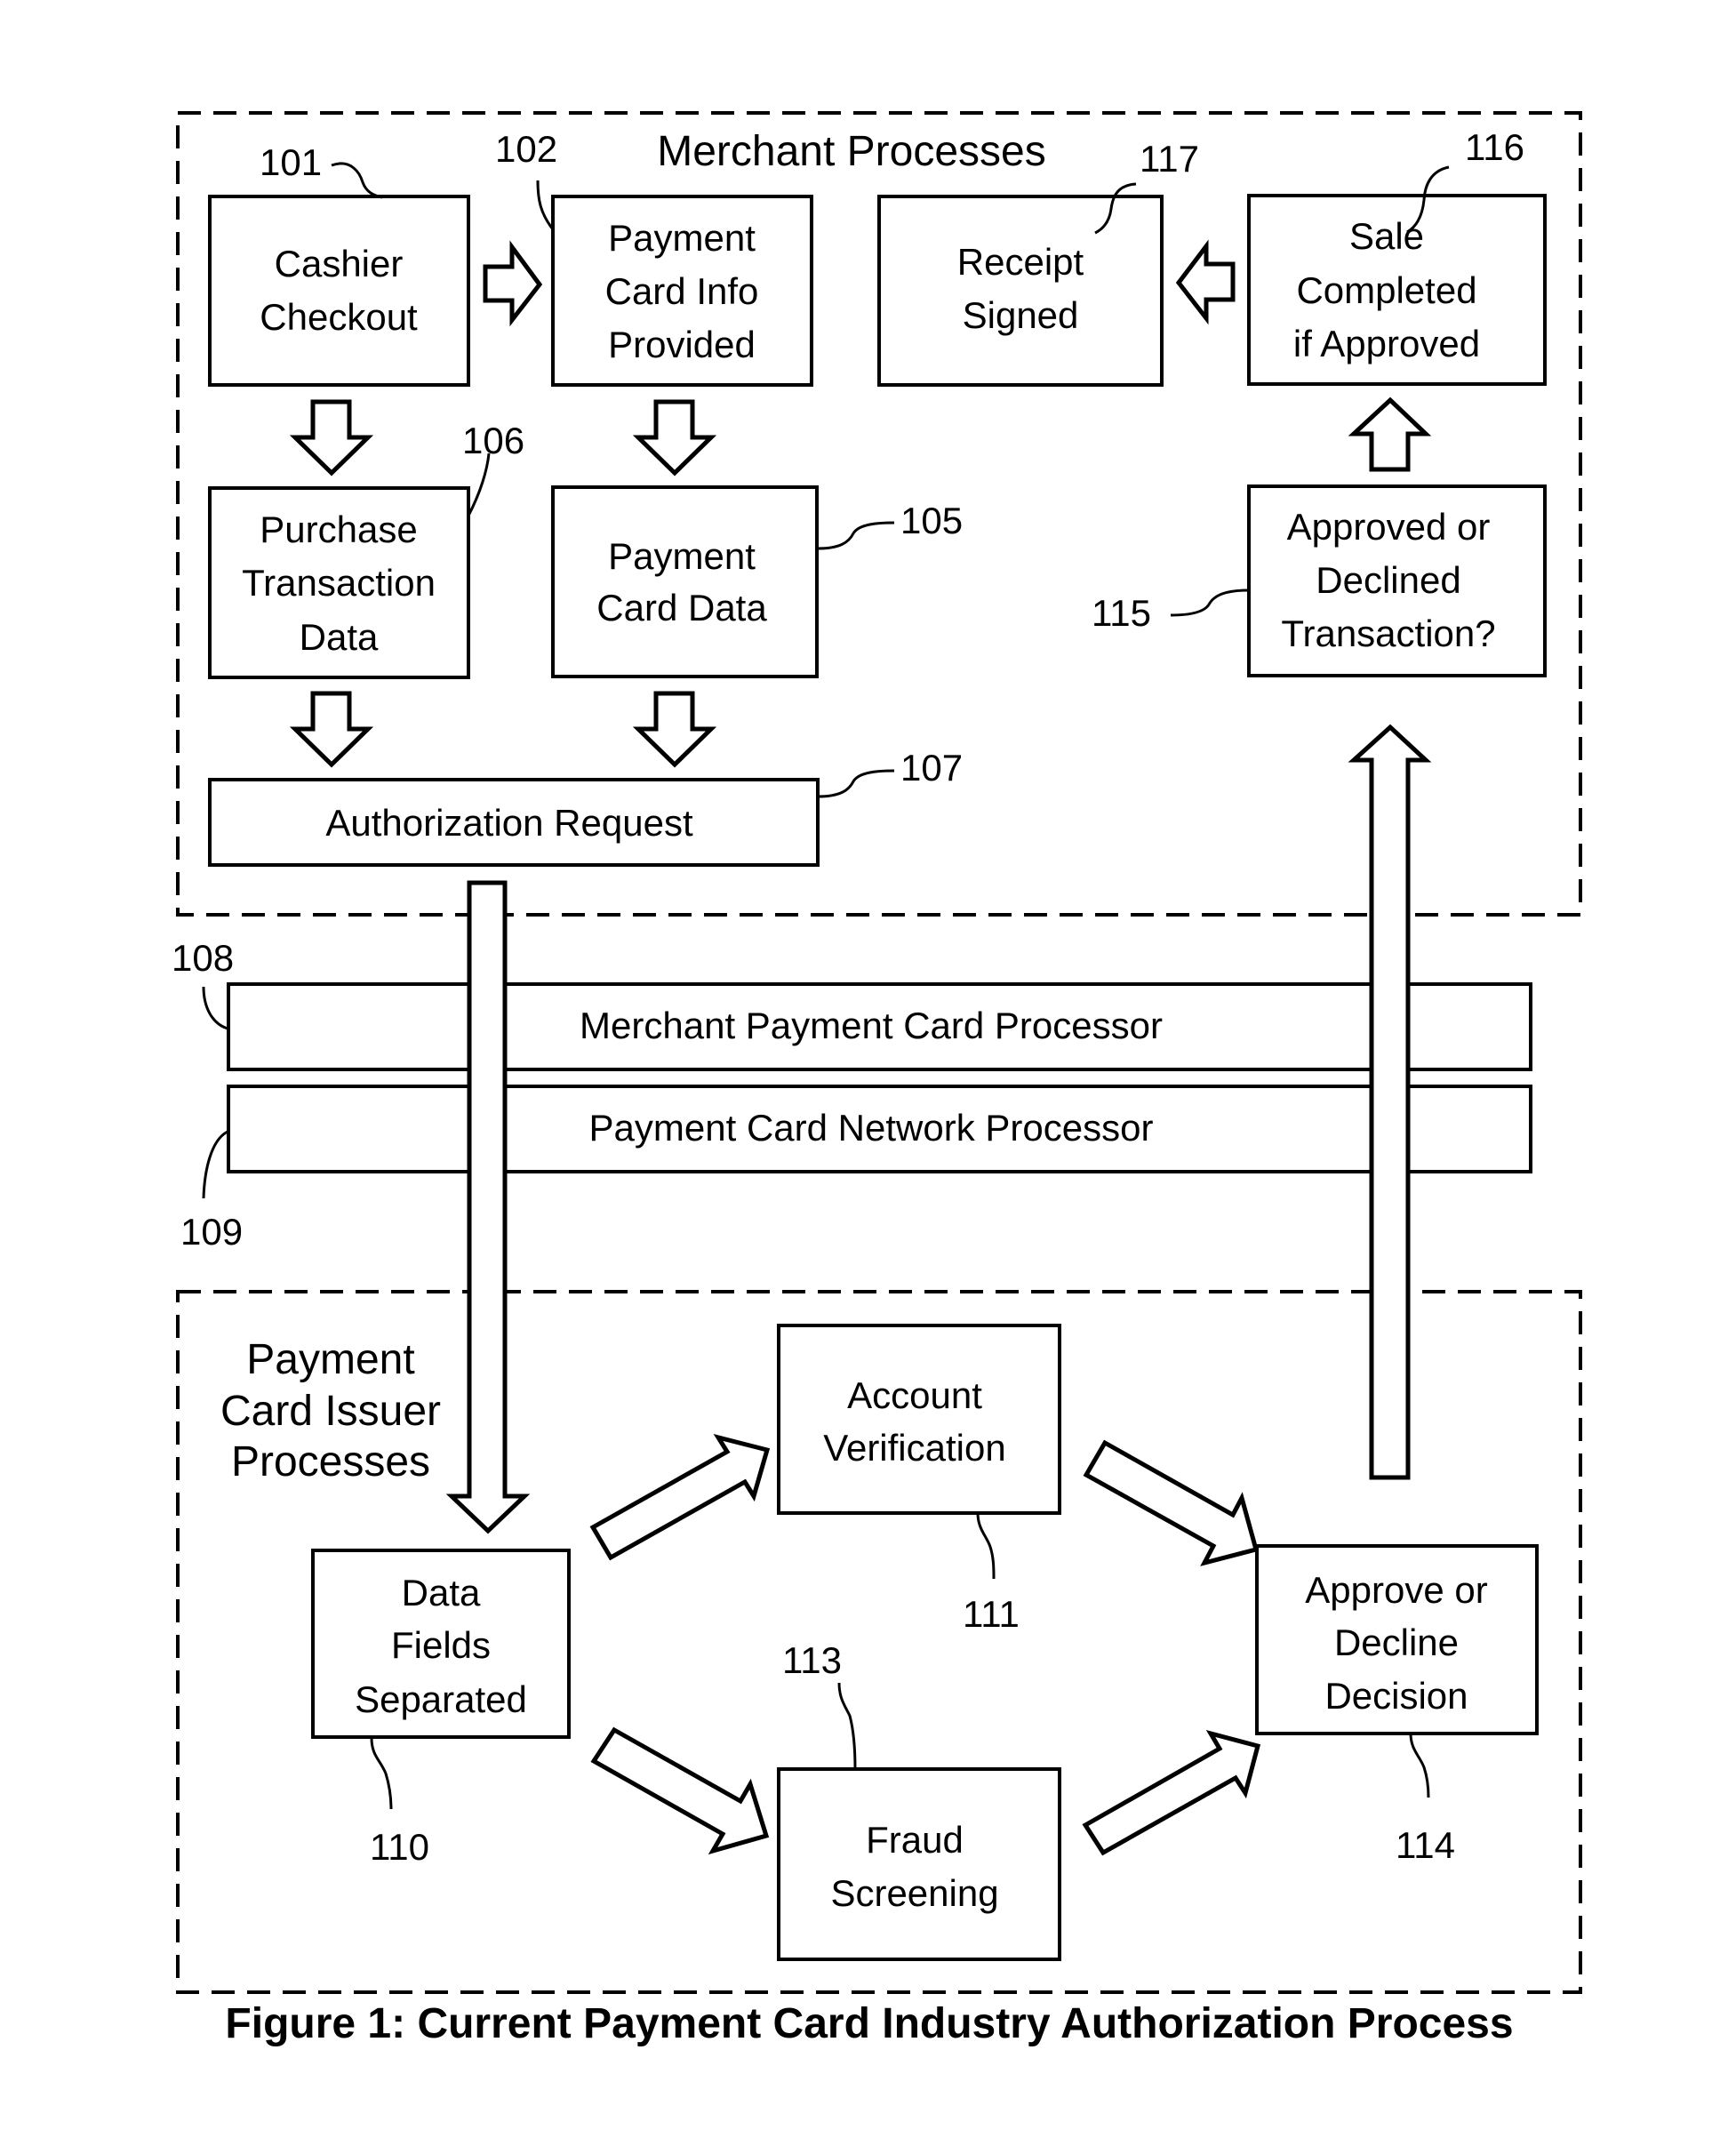  I want to click on account-verification-line-1: Account, so click(914, 1395).